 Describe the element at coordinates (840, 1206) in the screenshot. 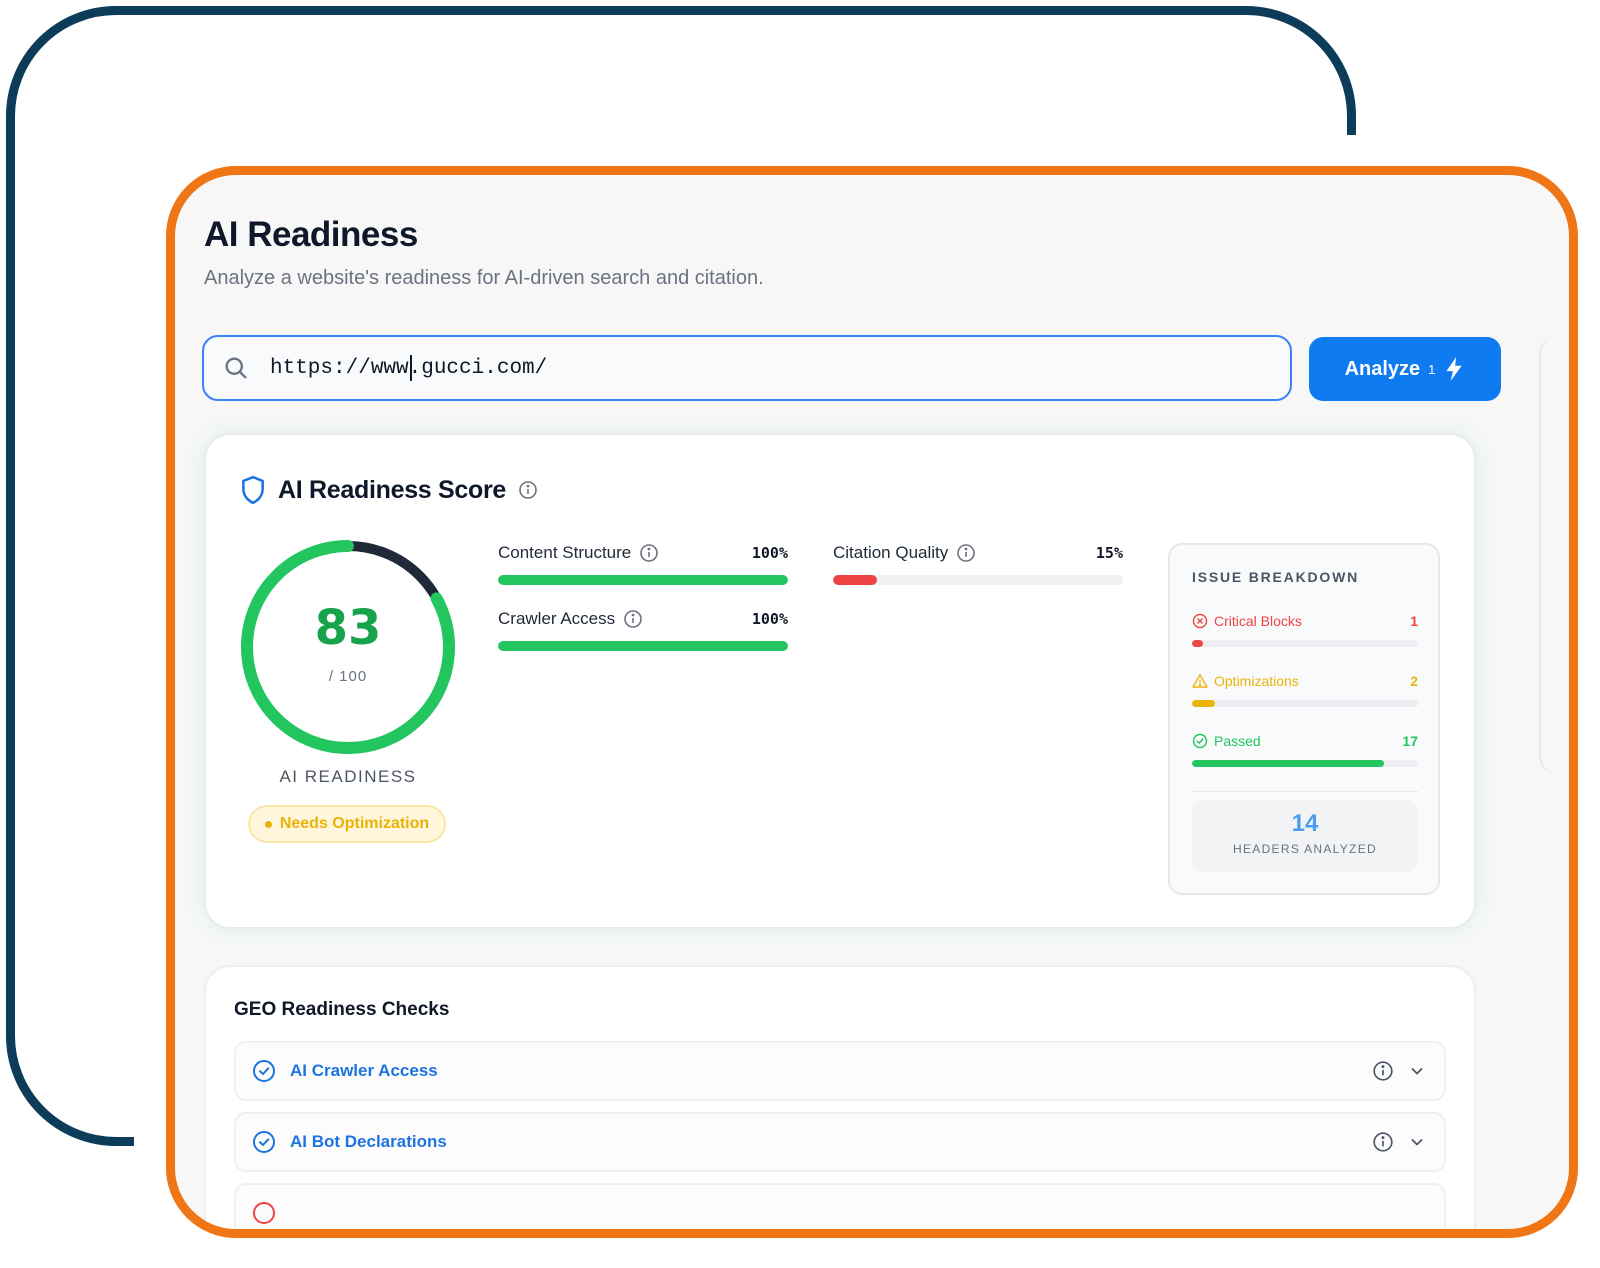

I see `check-row-partial` at that location.